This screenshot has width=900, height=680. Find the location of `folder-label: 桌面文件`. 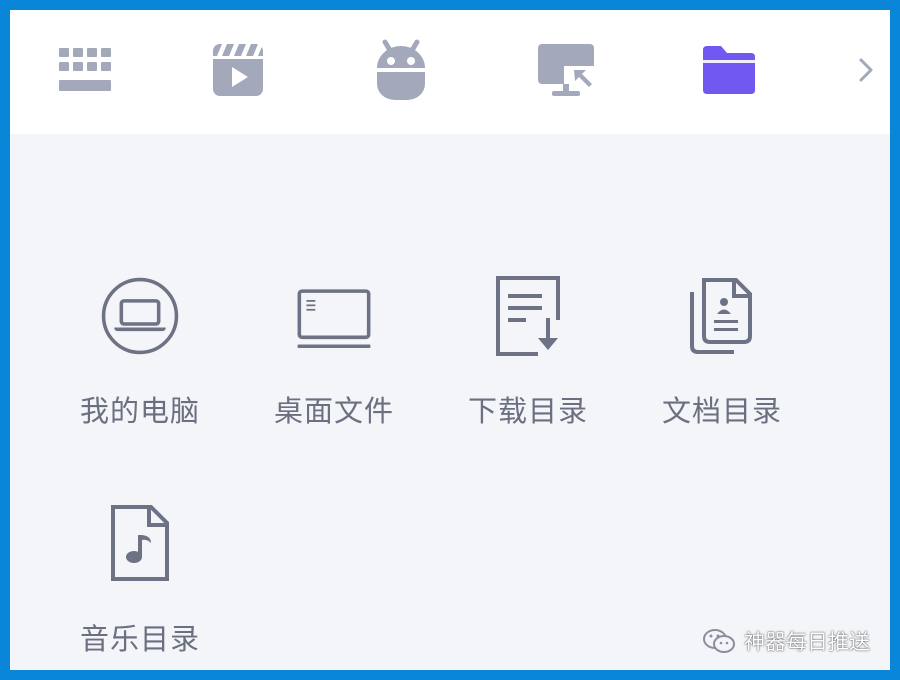

folder-label: 桌面文件 is located at coordinates (333, 411).